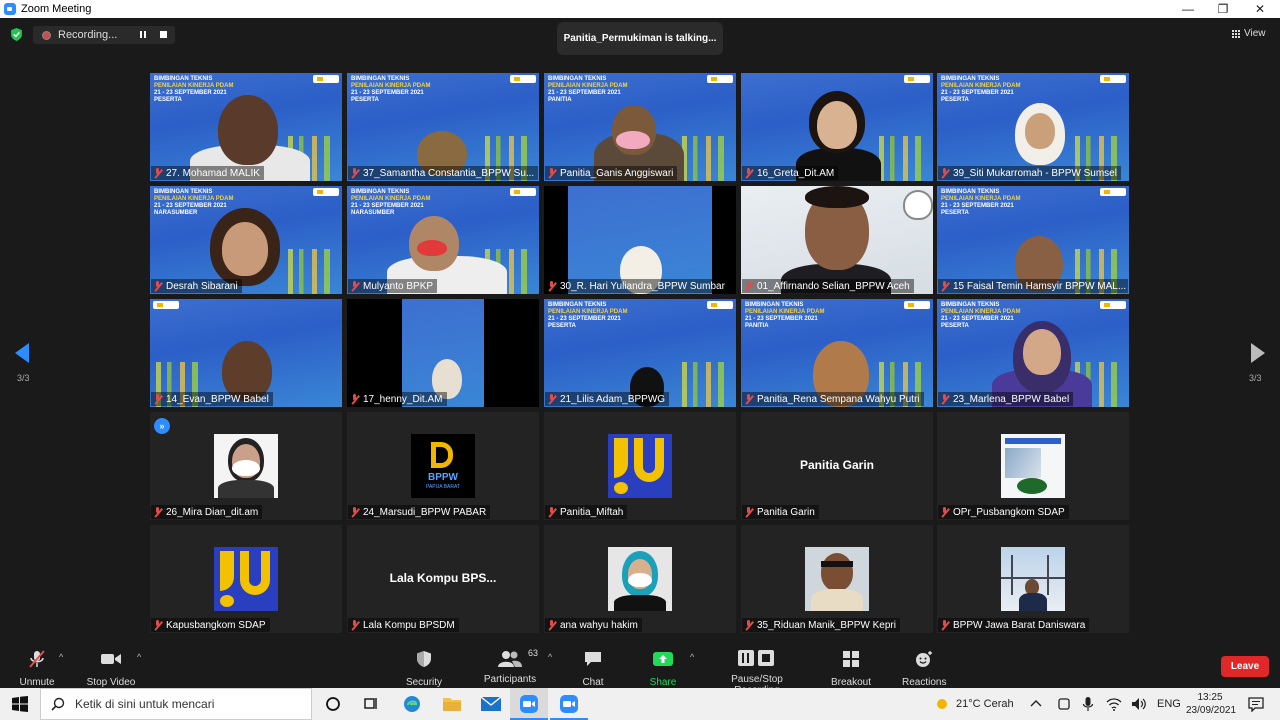 This screenshot has height=720, width=1280. Describe the element at coordinates (974, 704) in the screenshot. I see `weather-widget: 21°C Cerah` at that location.